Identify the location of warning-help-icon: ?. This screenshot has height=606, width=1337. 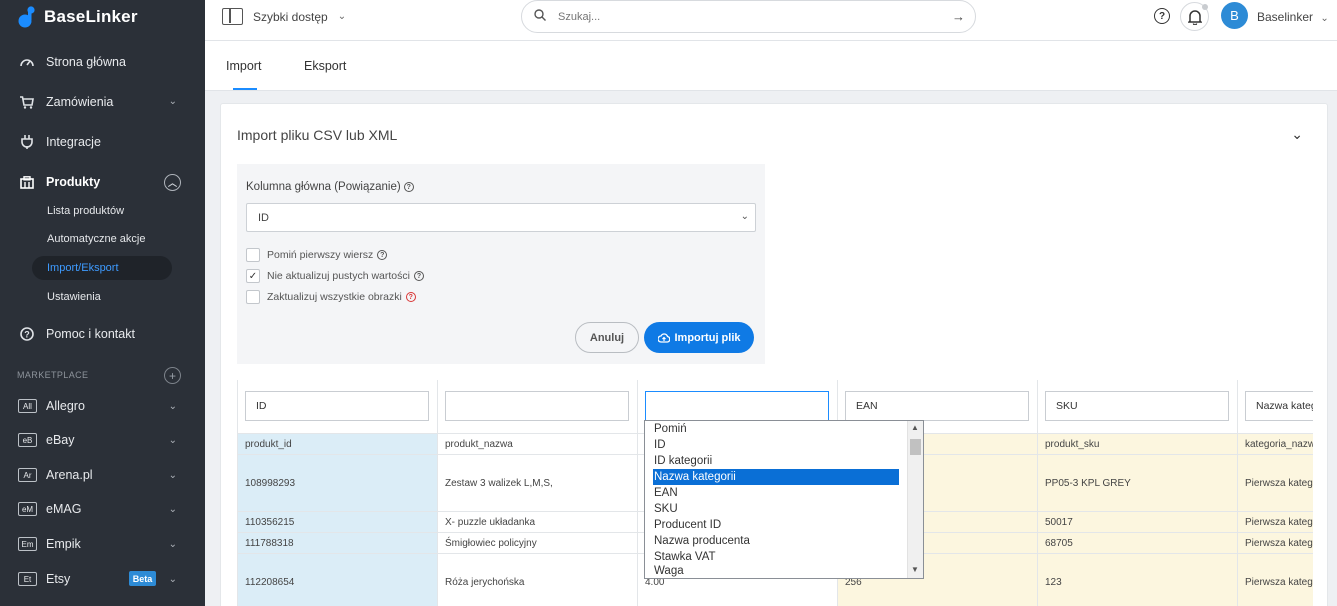
(410, 297).